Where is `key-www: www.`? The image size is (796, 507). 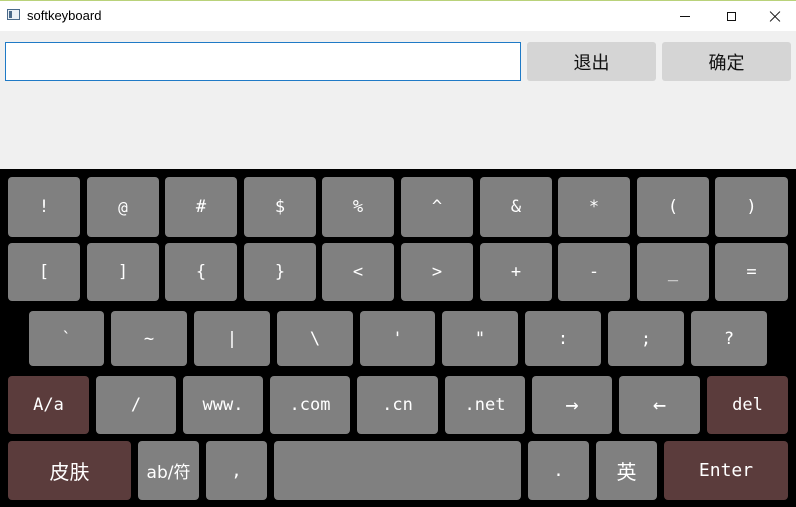 key-www: www. is located at coordinates (223, 405).